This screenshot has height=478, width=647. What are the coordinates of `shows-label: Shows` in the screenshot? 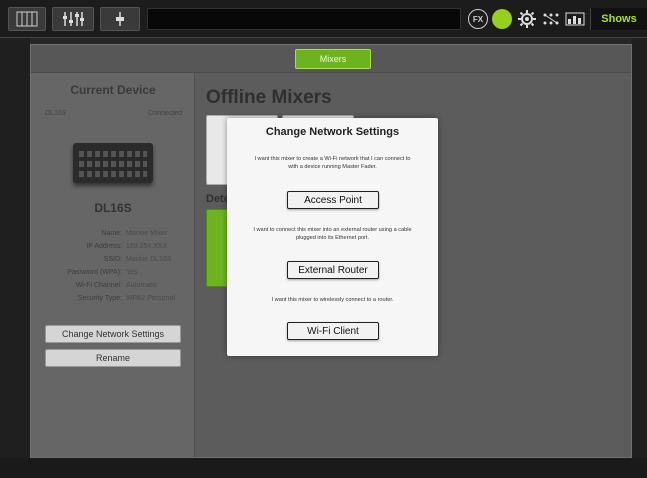 It's located at (619, 19).